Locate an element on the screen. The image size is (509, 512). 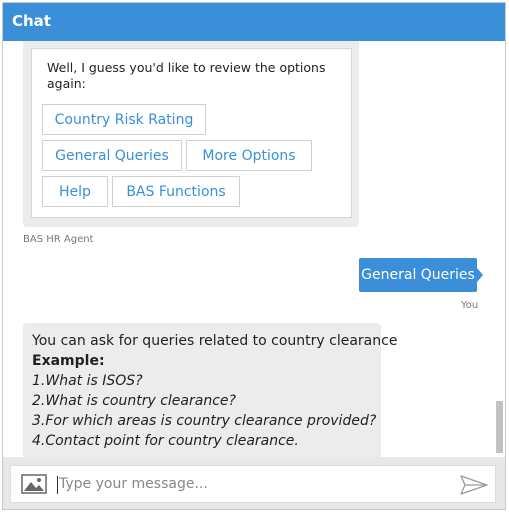
reply-example-item: 1.What is ISOS? is located at coordinates (87, 381).